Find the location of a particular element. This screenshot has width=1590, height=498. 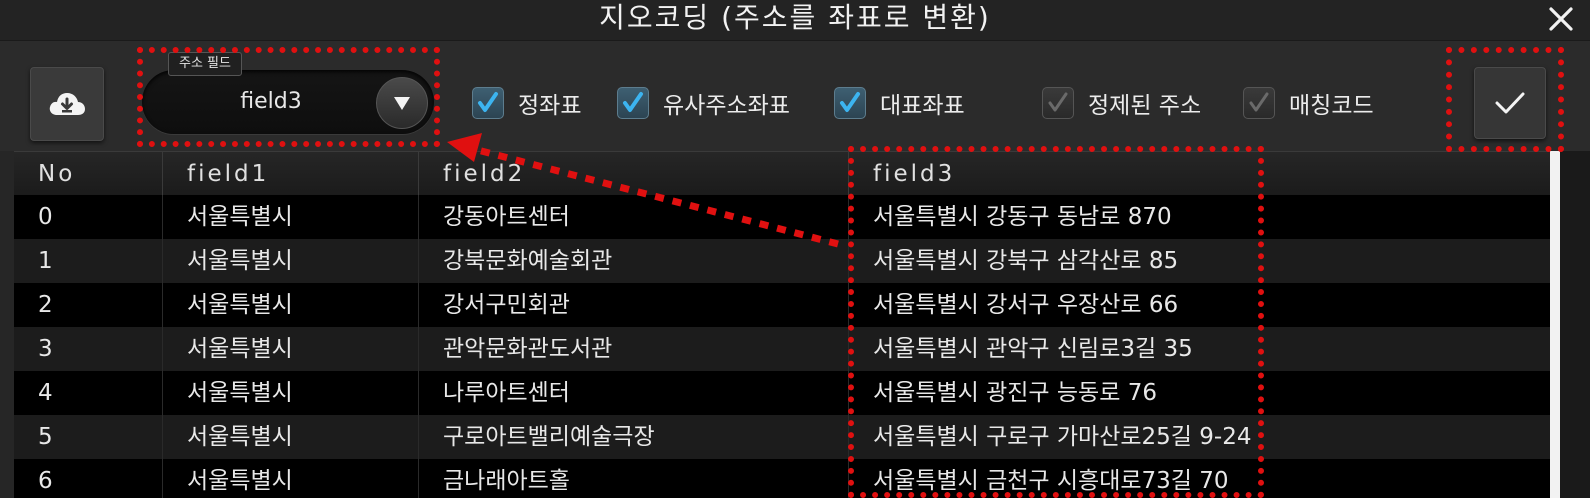

table-row: 0 서울특별시 강동아트센터 서울특별시 강동구 동남로 870 is located at coordinates (782, 217).